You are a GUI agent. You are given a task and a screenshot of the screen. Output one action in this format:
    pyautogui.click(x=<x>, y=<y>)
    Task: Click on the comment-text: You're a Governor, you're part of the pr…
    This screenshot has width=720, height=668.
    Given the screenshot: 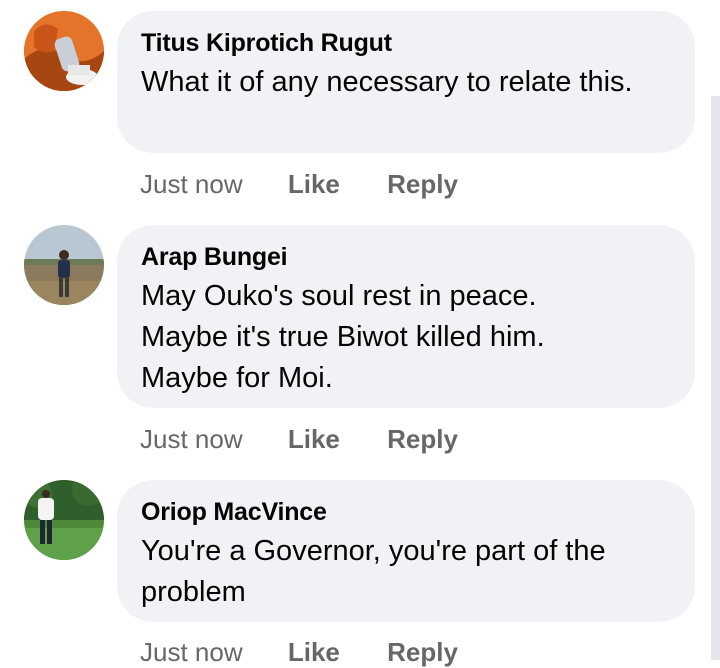 What is the action you would take?
    pyautogui.click(x=373, y=571)
    